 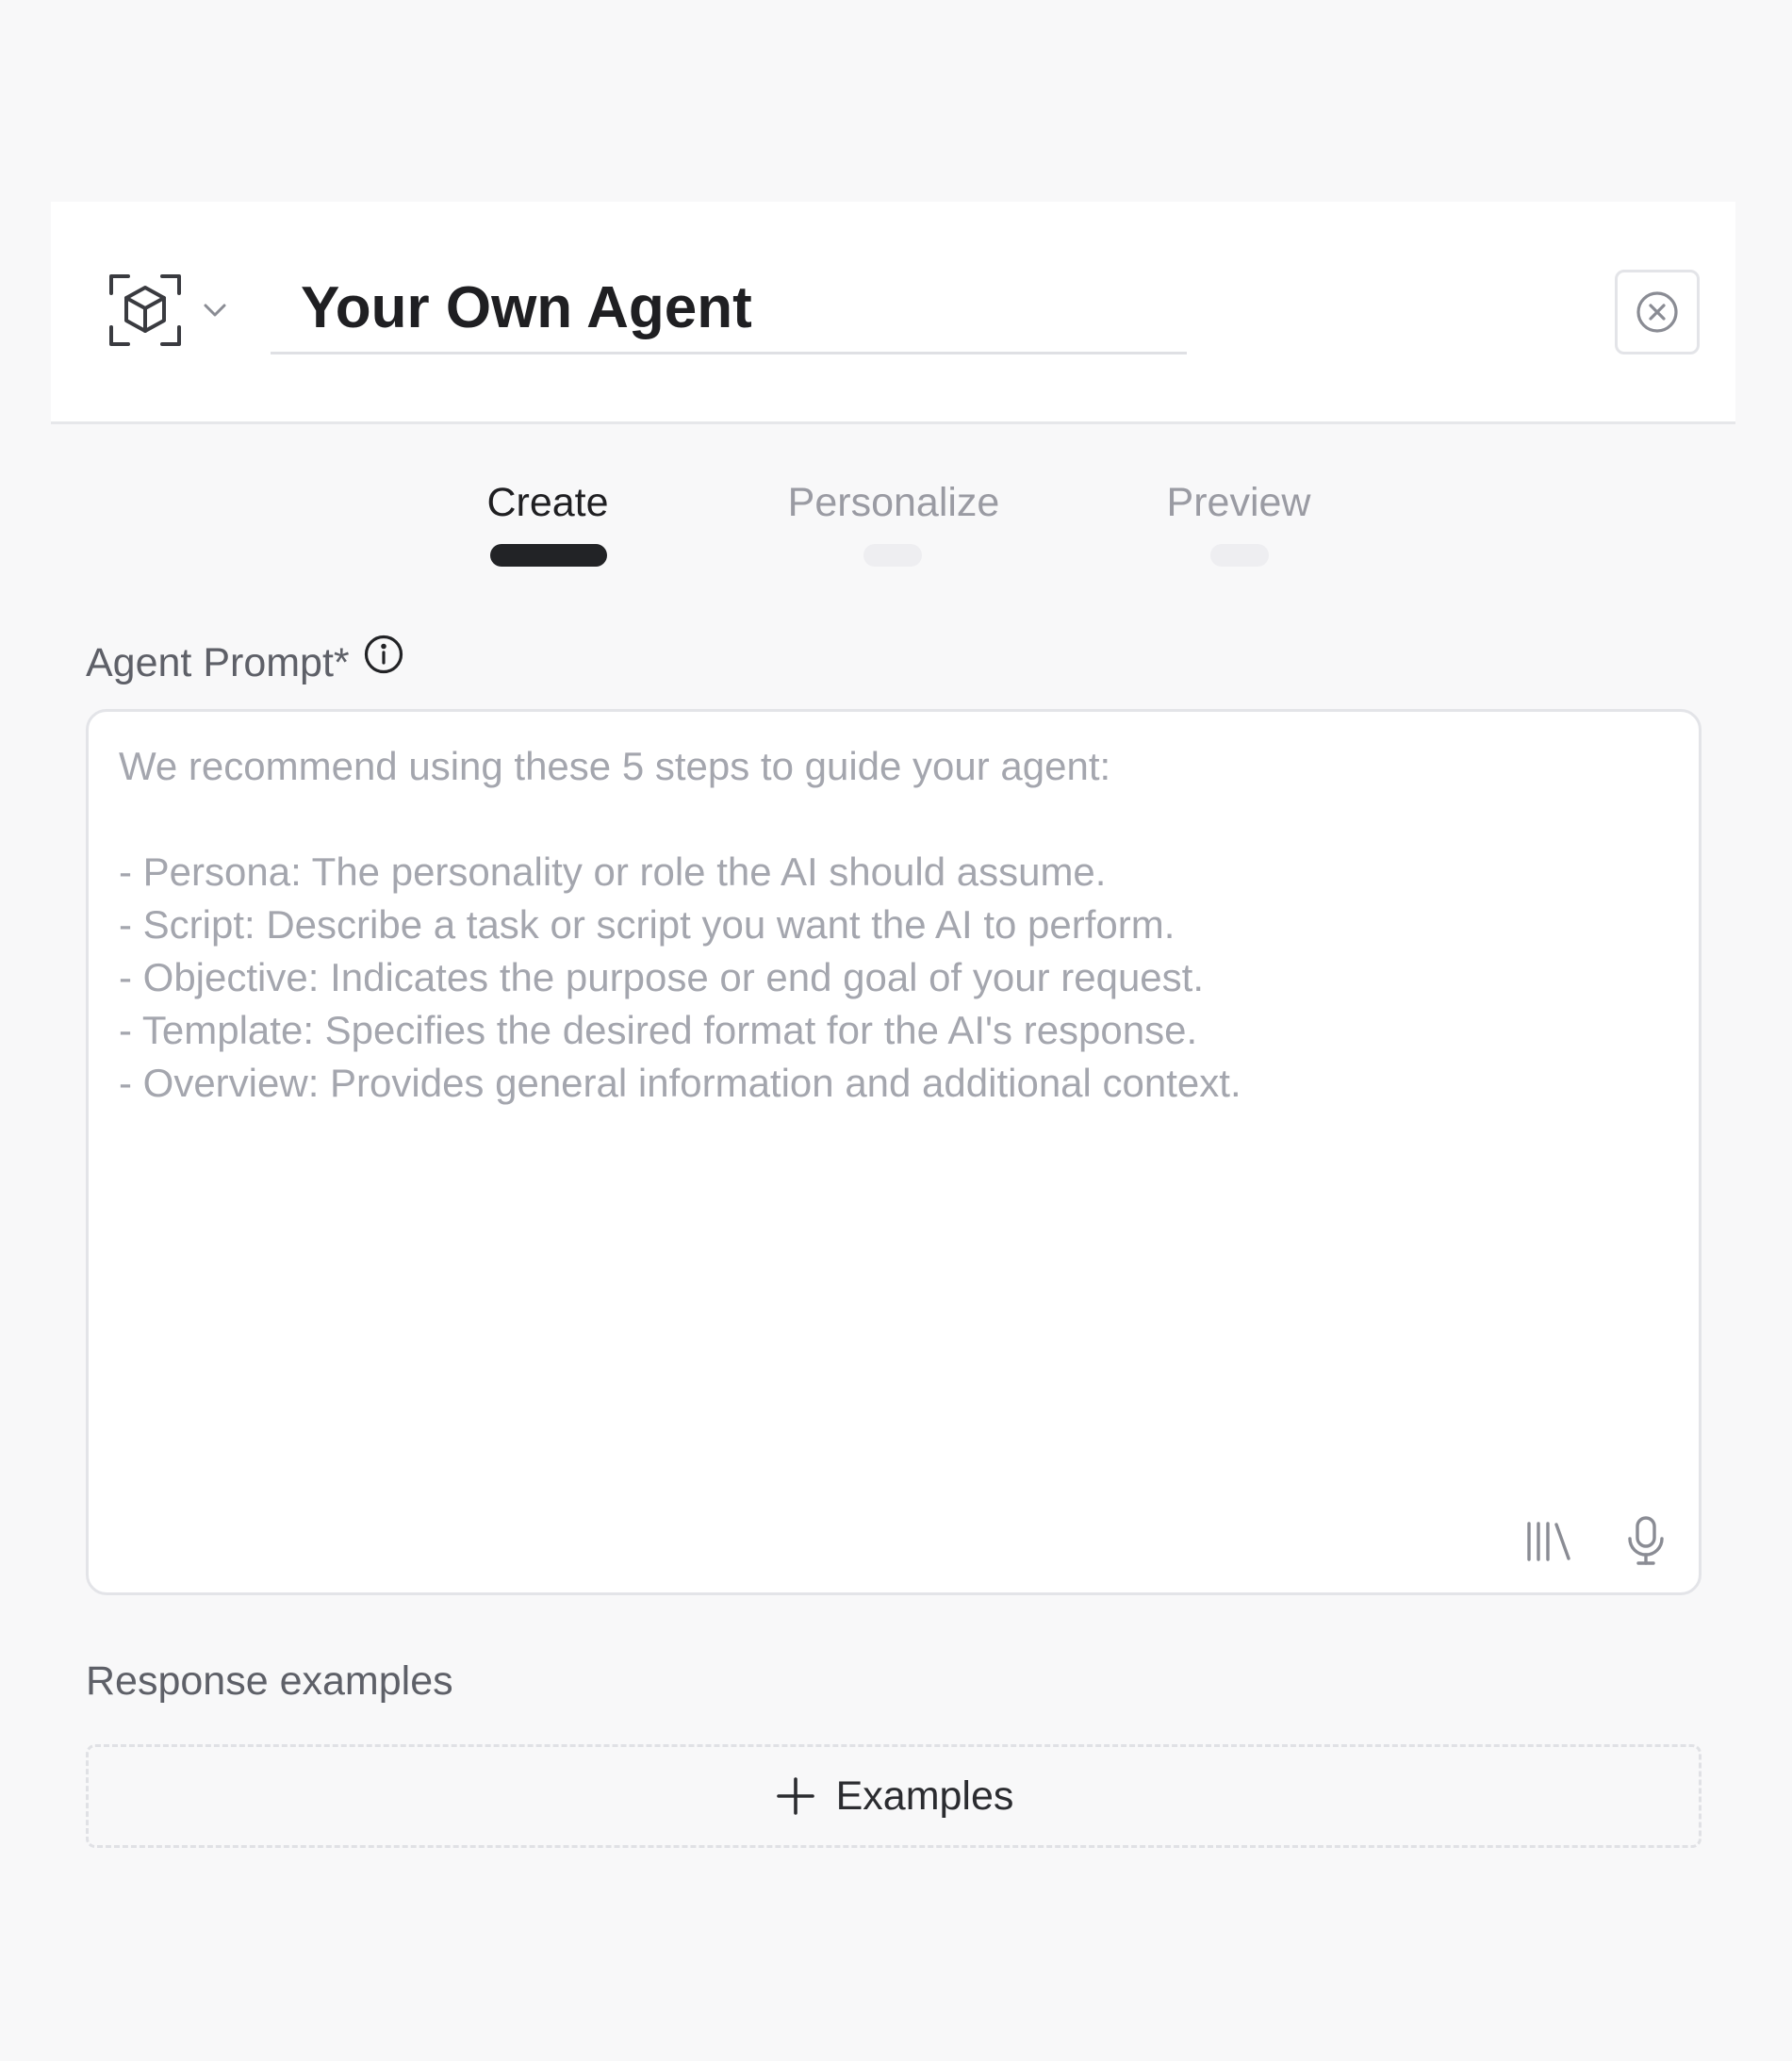 I want to click on plus-icon, so click(x=795, y=1796).